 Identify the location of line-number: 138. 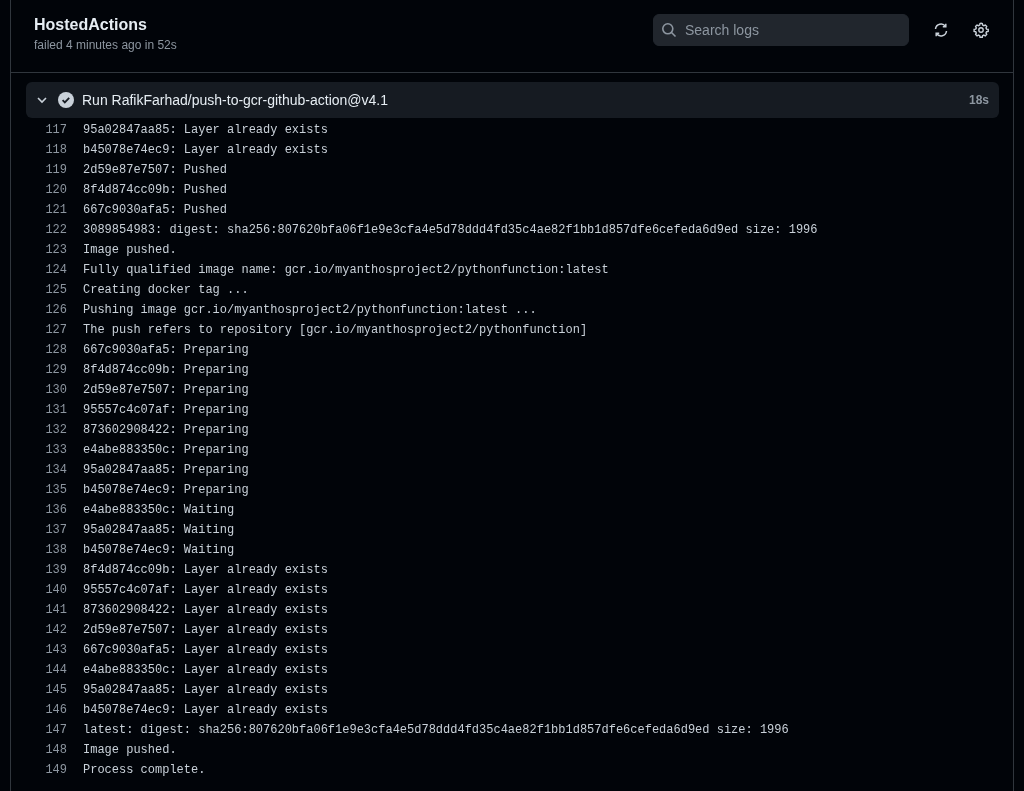
(56, 550).